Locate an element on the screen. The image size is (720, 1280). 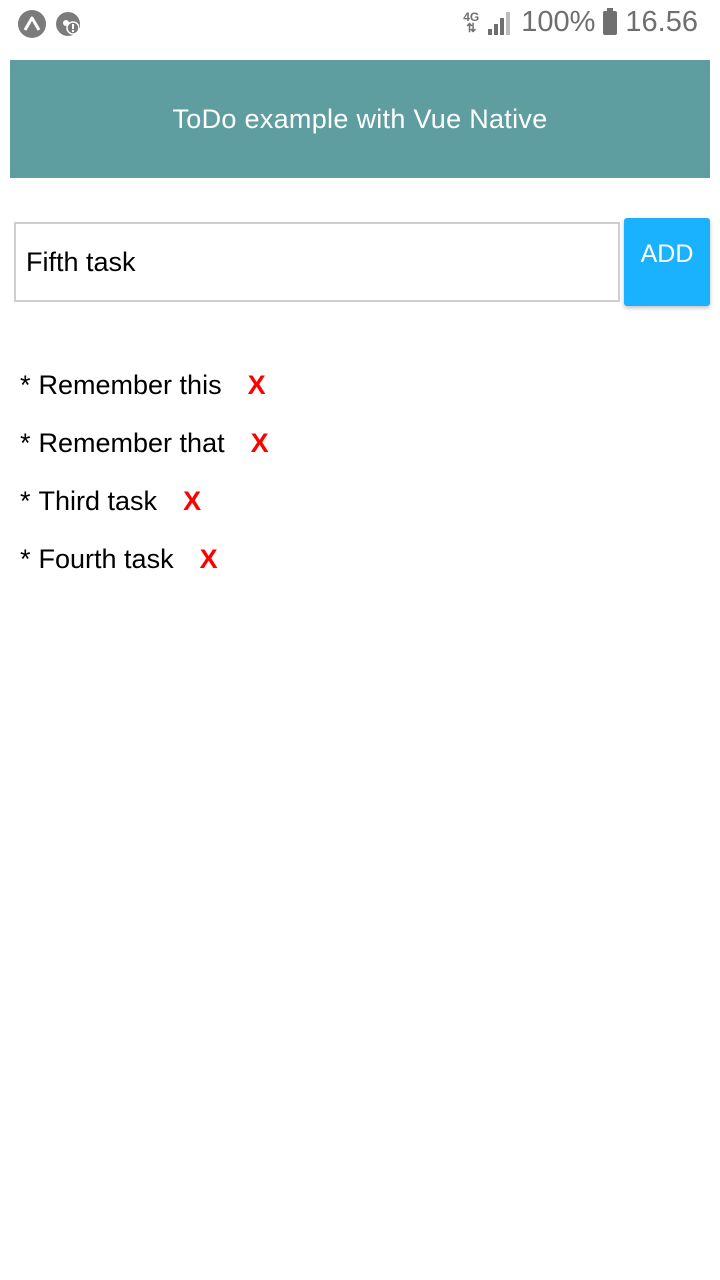
system-indicators: 4G ⇅ 100% 16.56 is located at coordinates (580, 22).